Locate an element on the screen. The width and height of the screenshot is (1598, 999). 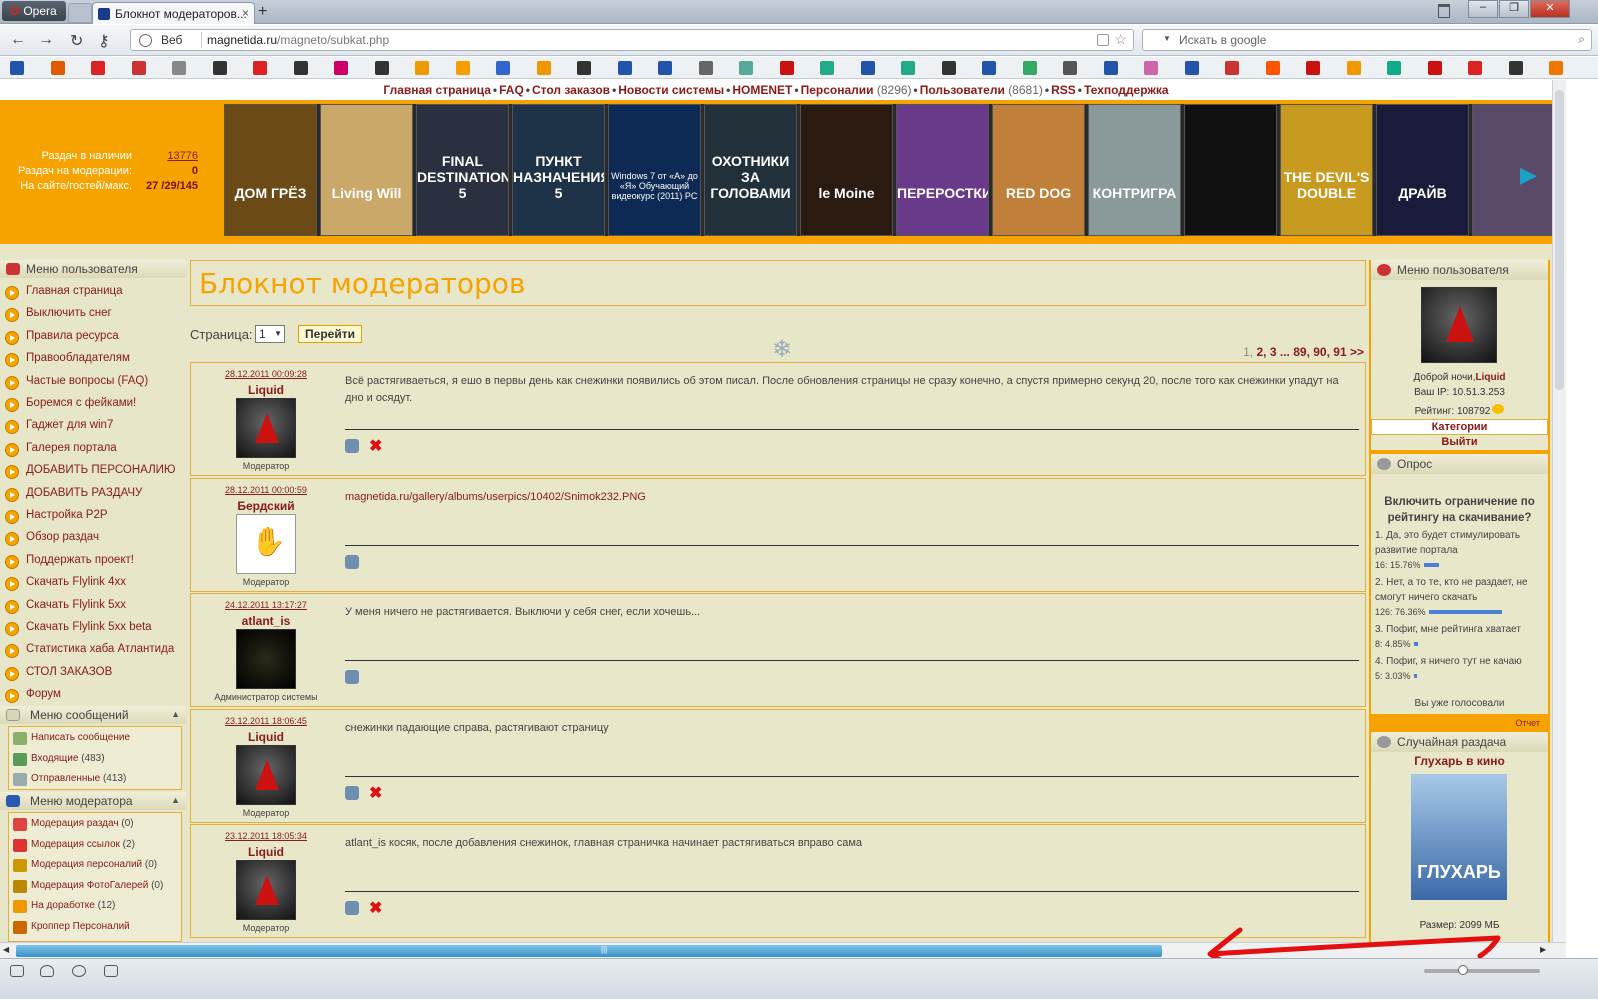
poster-item: le Moine is located at coordinates (846, 170).